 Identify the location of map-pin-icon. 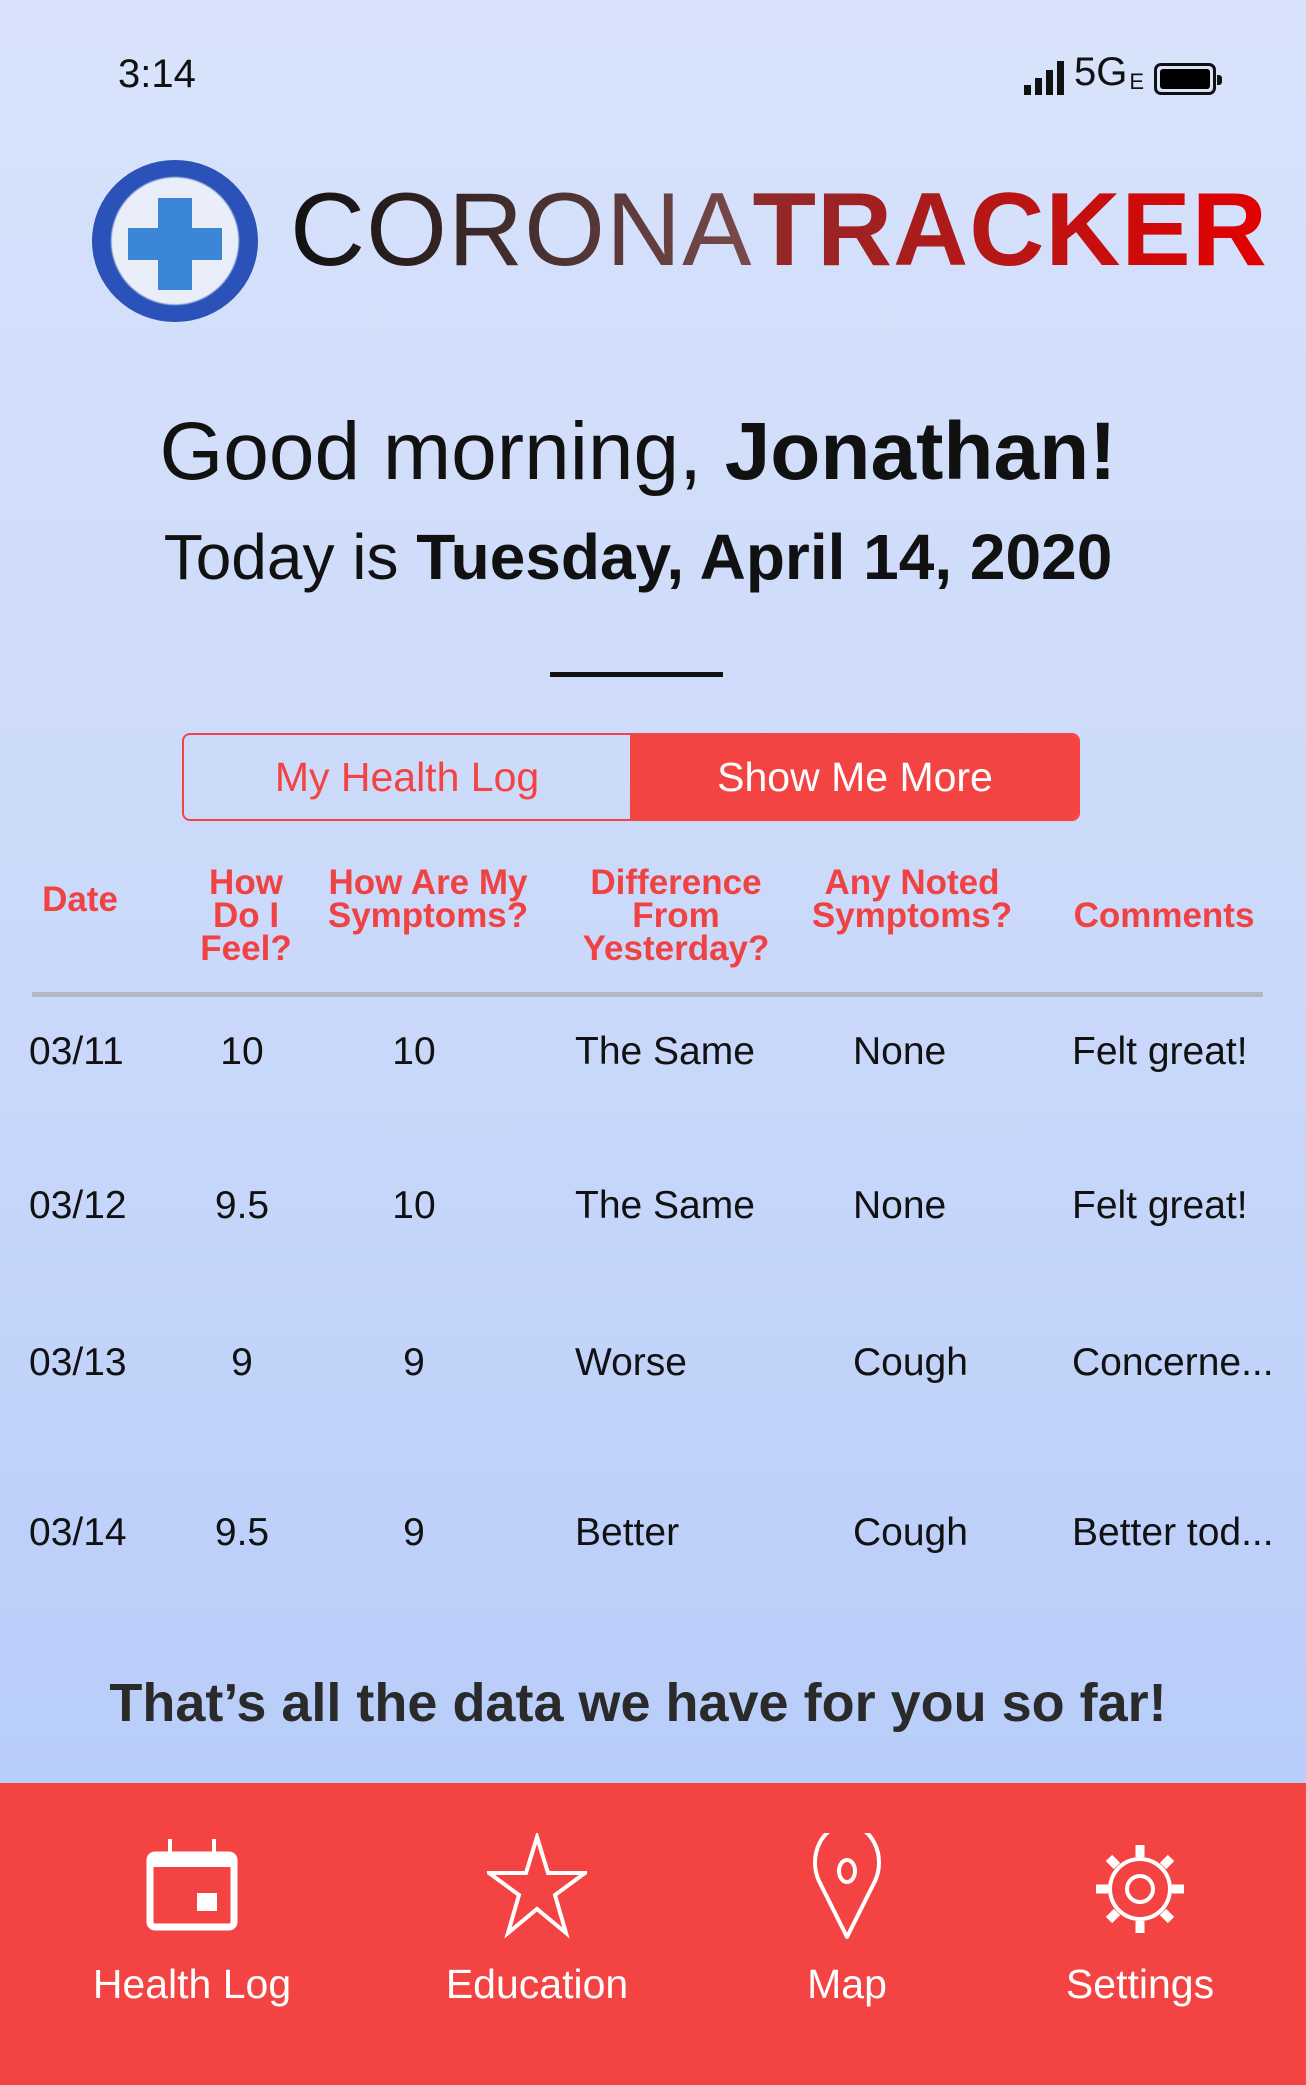
(847, 1886).